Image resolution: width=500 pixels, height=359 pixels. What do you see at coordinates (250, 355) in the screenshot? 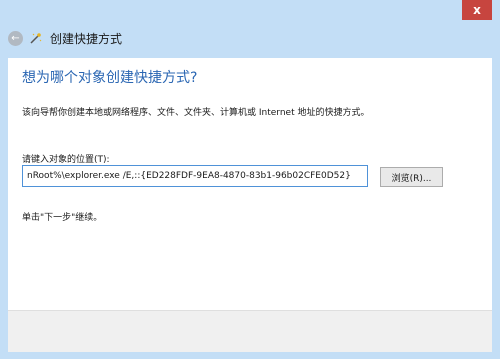
I see `window-bottom-border` at bounding box center [250, 355].